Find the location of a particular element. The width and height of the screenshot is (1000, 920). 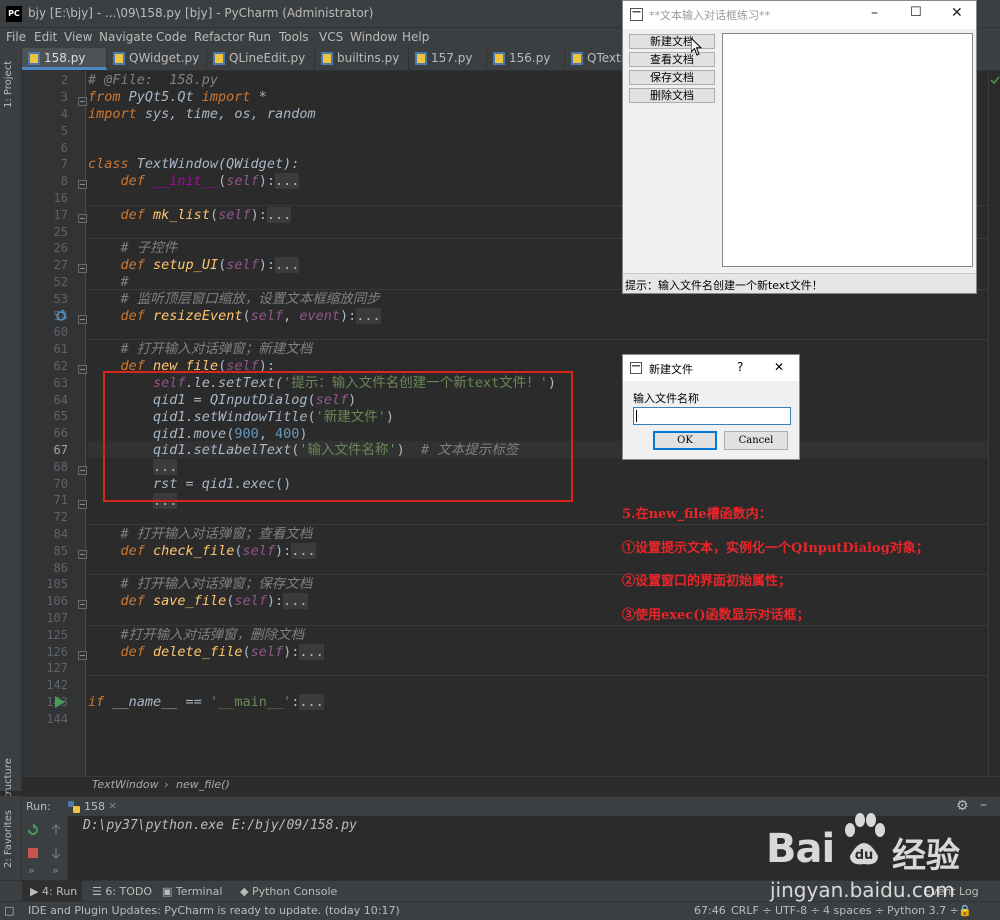

tab-qwidget-py: QWidget.py is located at coordinates (157, 59).